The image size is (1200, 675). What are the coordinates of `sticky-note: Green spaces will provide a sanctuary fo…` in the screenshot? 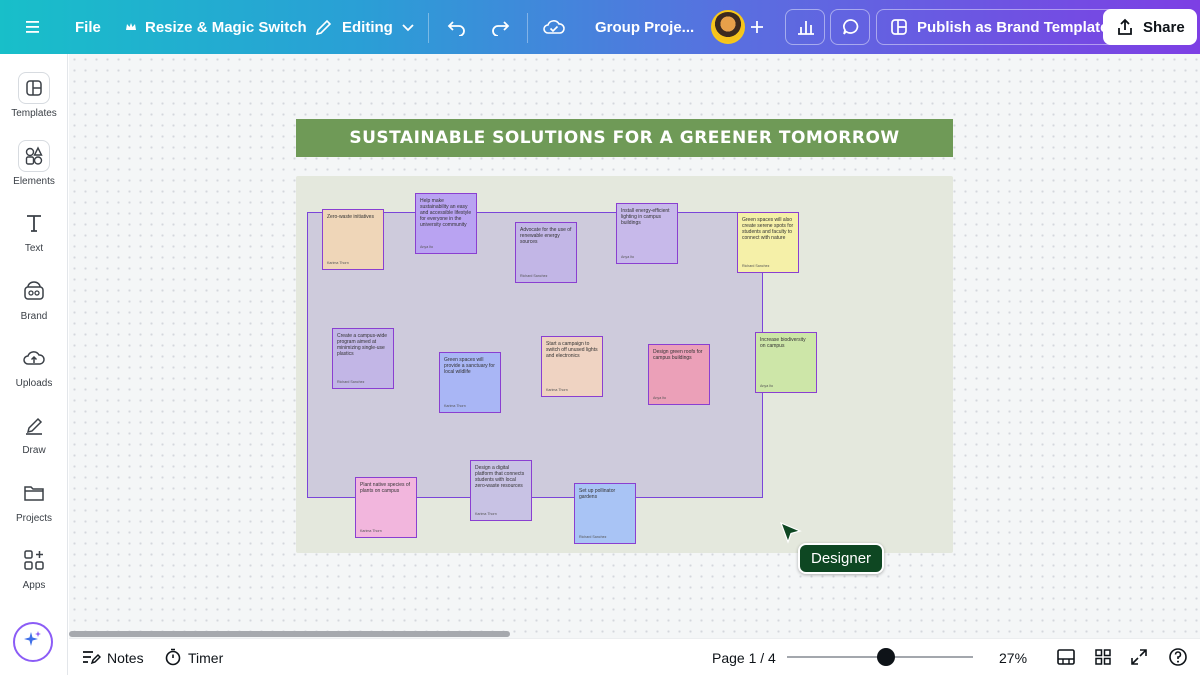 It's located at (470, 382).